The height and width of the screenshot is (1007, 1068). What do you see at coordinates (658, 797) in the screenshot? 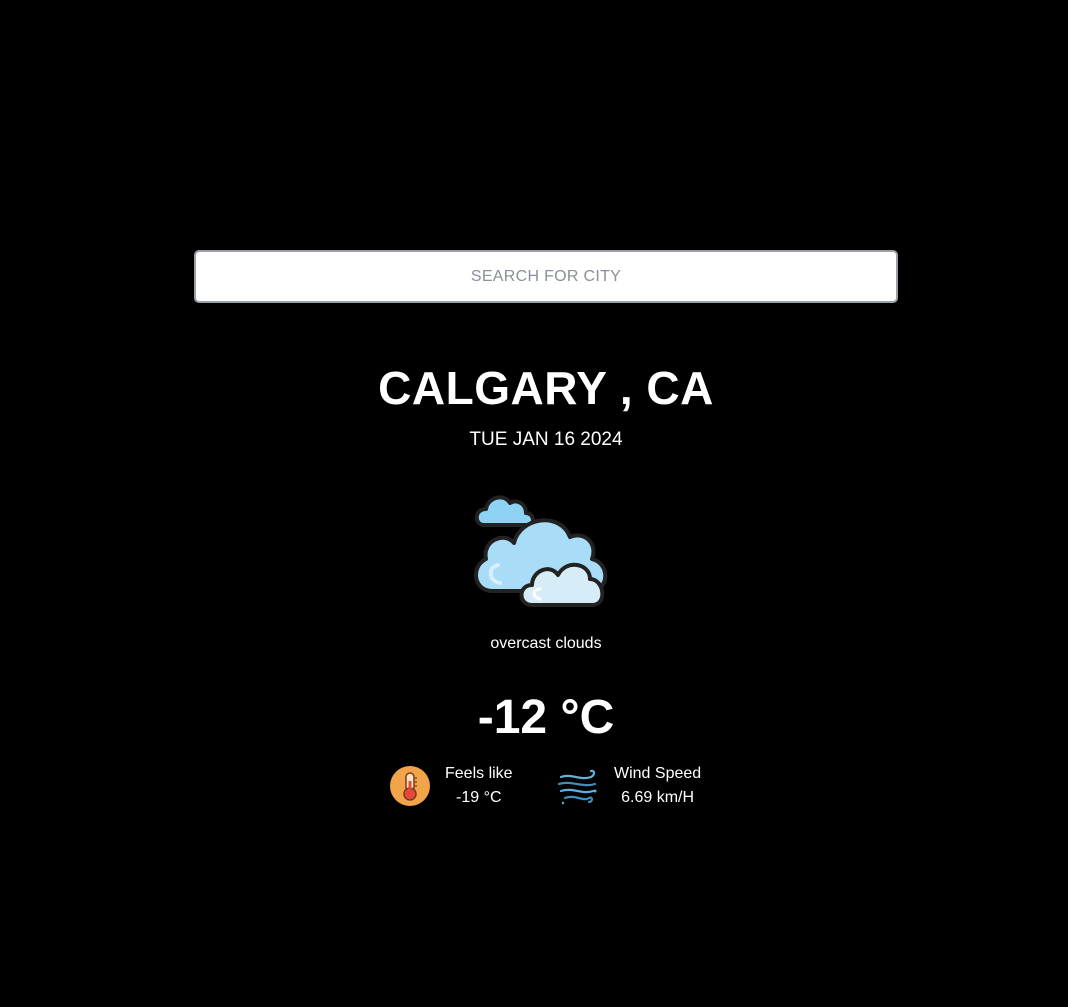
I see `wind-speed-value: 6.69 km/H` at bounding box center [658, 797].